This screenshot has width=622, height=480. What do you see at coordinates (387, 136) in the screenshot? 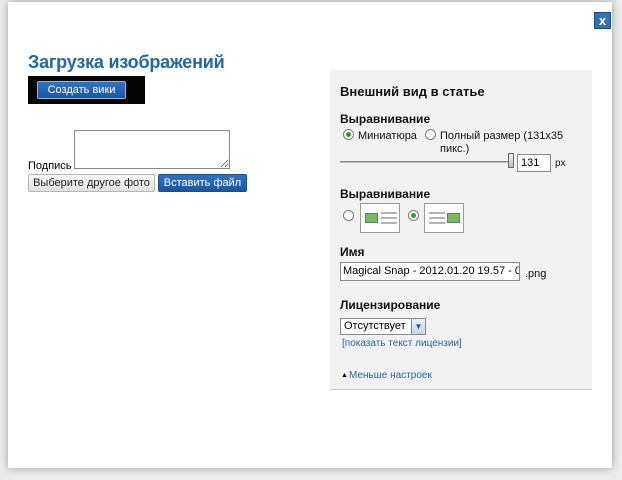
I see `thumbnail-label: Миниатюра` at bounding box center [387, 136].